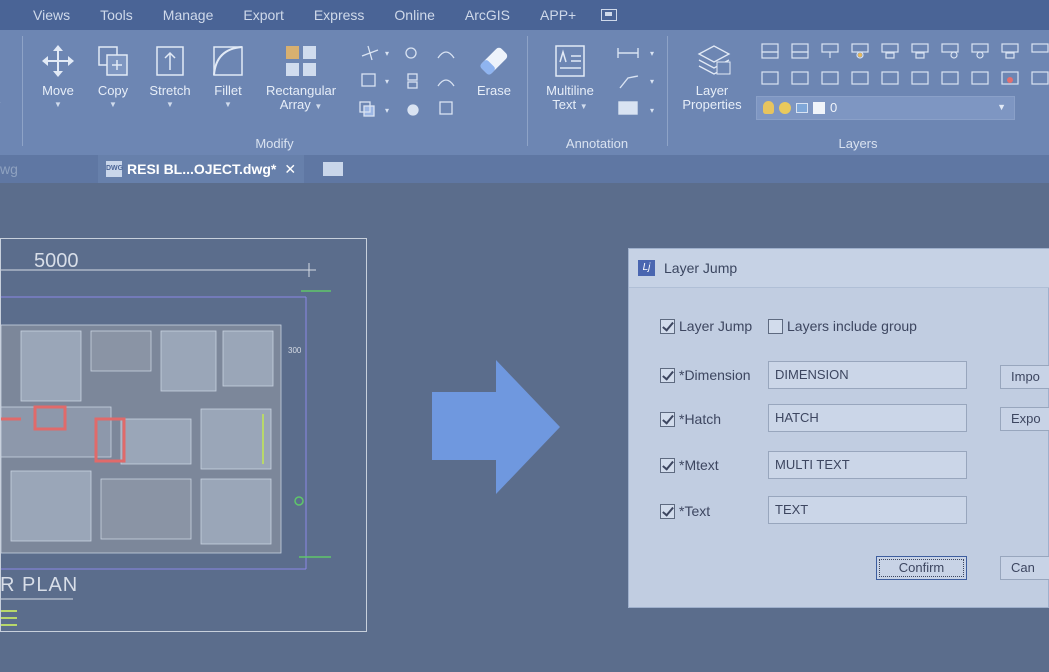  What do you see at coordinates (609, 15) in the screenshot?
I see `window-toggle-icon` at bounding box center [609, 15].